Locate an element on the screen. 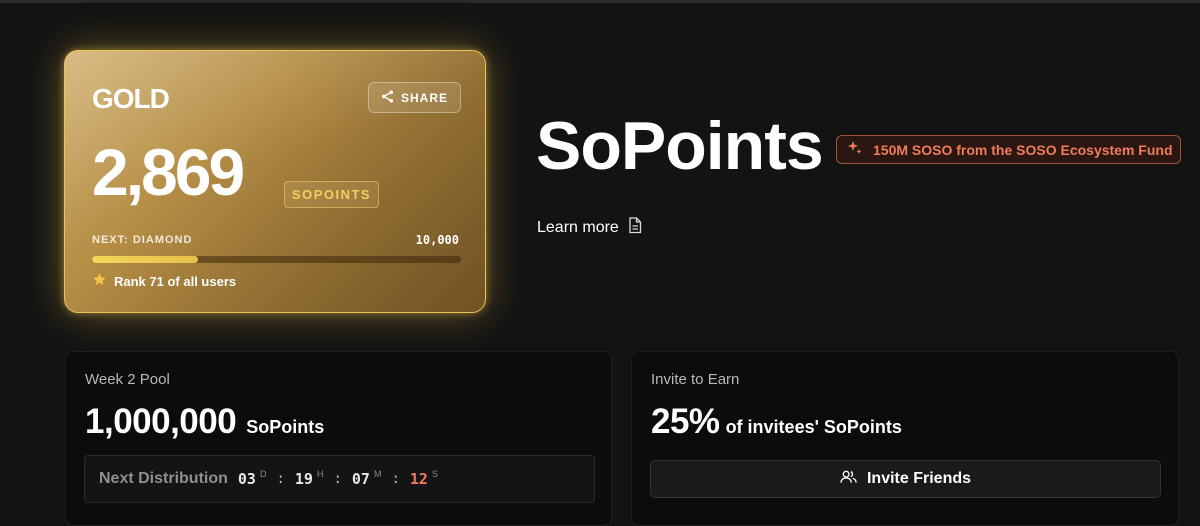  countdown-days: 03 is located at coordinates (246, 479).